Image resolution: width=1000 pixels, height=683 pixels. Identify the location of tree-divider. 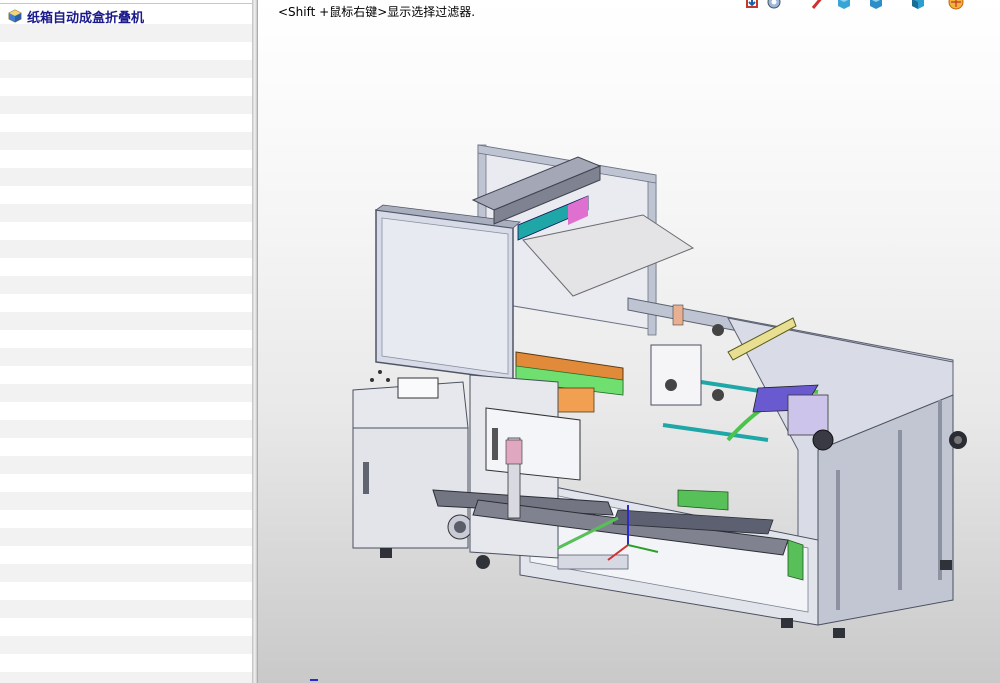
(126, 3).